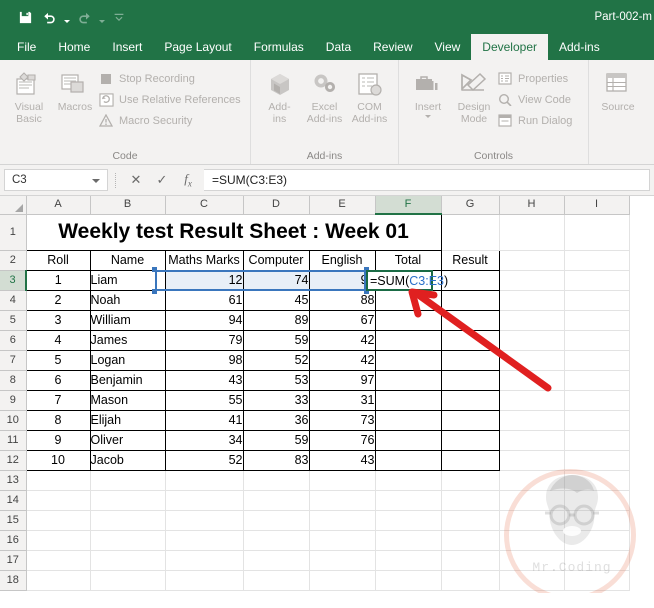  What do you see at coordinates (597, 520) in the screenshot?
I see `cell-I15` at bounding box center [597, 520].